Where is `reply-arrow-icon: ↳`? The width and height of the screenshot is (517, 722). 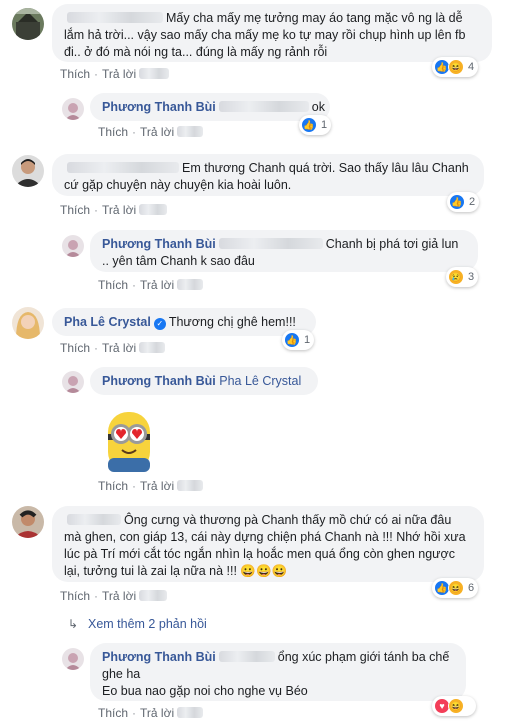 reply-arrow-icon: ↳ is located at coordinates (73, 624).